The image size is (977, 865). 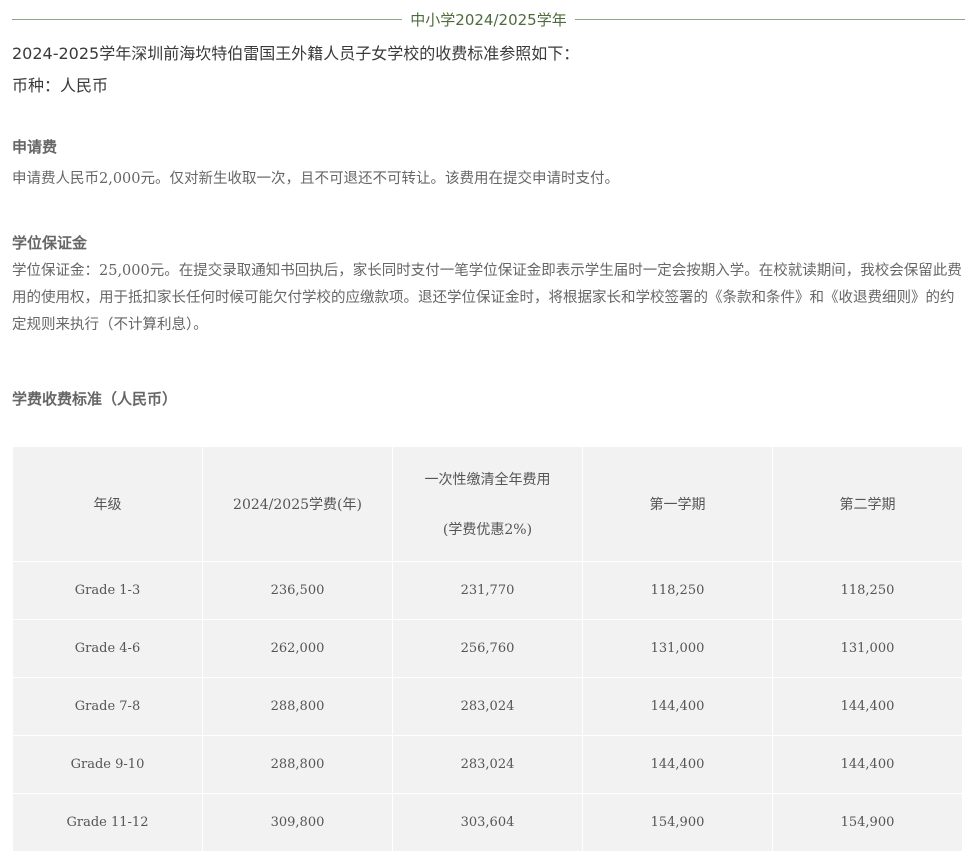 I want to click on deposit-title: 学位保证金, so click(x=50, y=243).